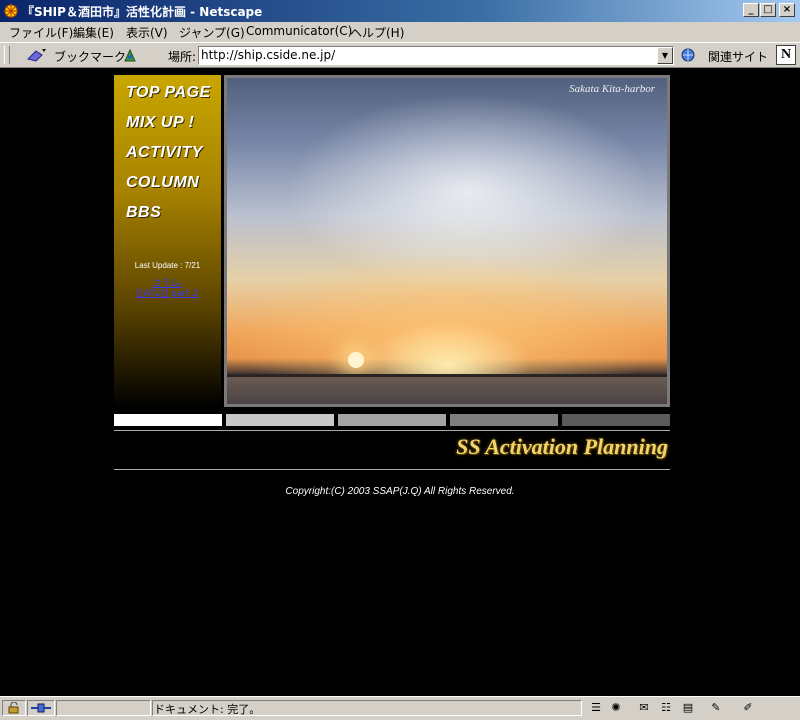 The image size is (800, 720). Describe the element at coordinates (400, 708) in the screenshot. I see `status-bar: ドキュメント: 完了。 ☰ ✺ ✉ ☷ ▤ ✎ ✐` at that location.